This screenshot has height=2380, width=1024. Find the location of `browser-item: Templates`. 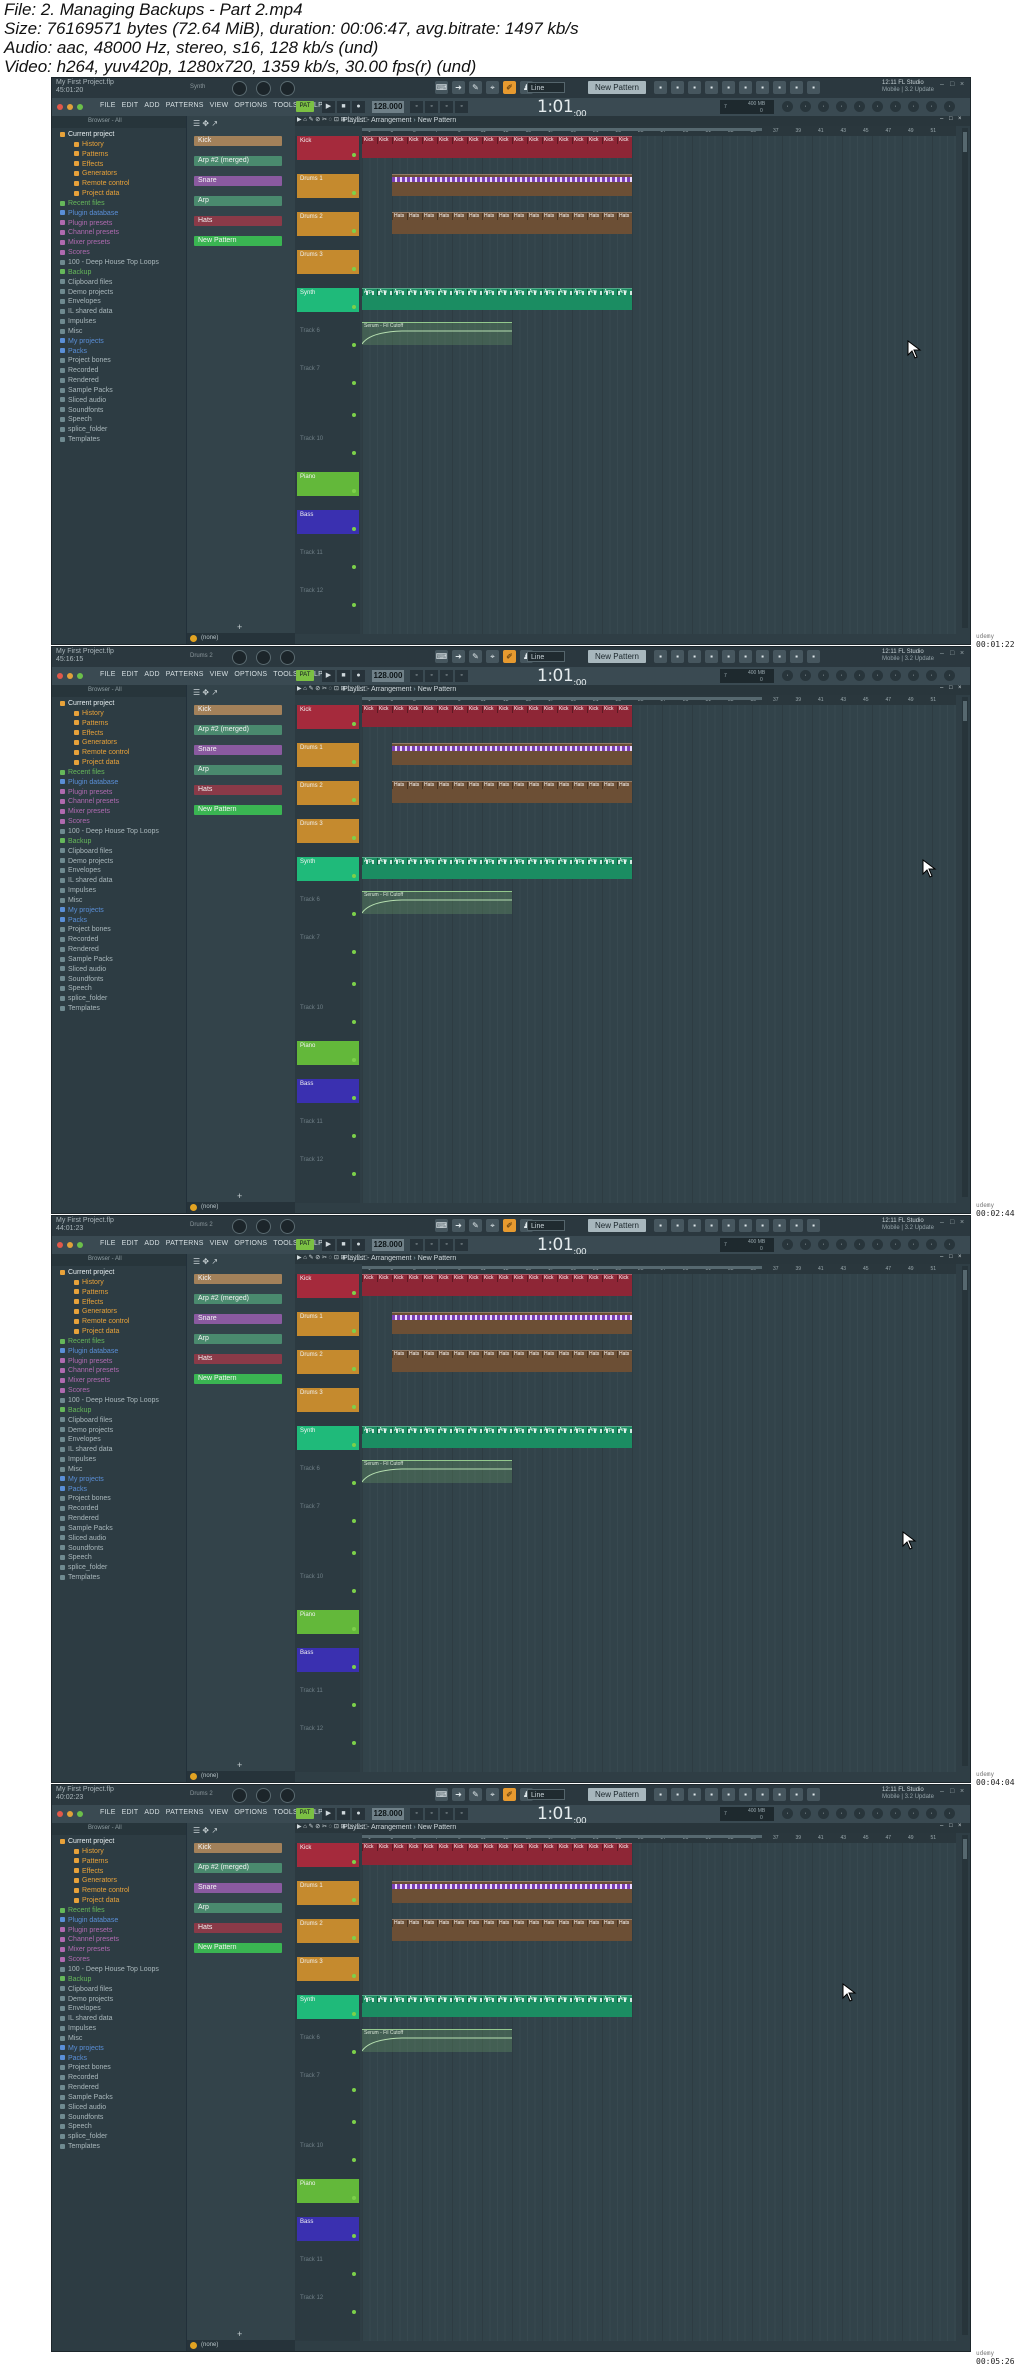

browser-item: Templates is located at coordinates (119, 440).